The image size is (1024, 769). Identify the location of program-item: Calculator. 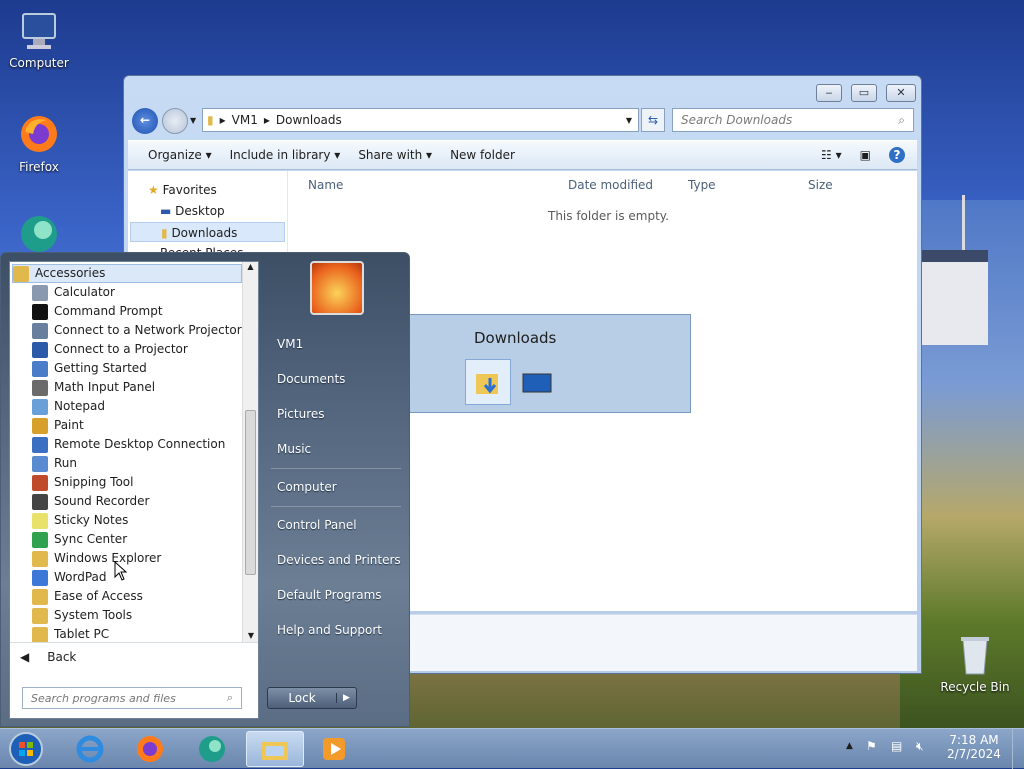
(73, 292).